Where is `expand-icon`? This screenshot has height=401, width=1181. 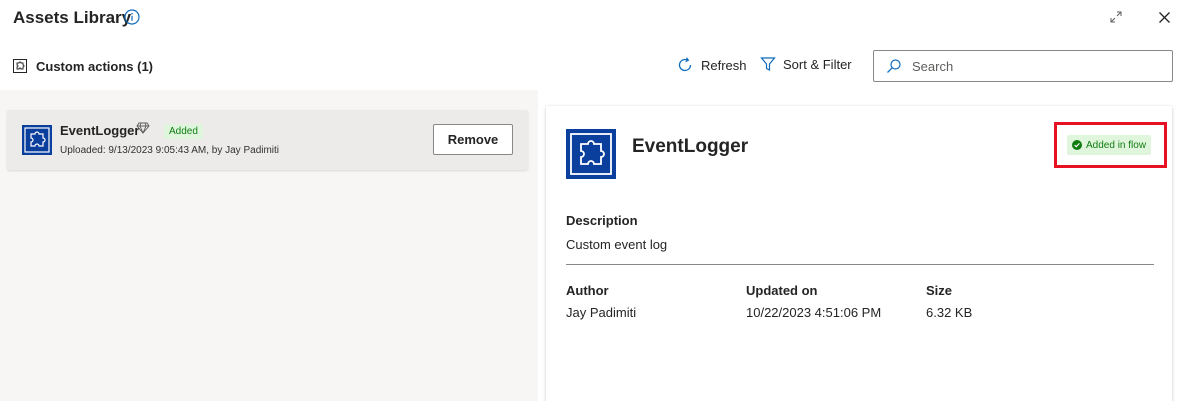 expand-icon is located at coordinates (1116, 17).